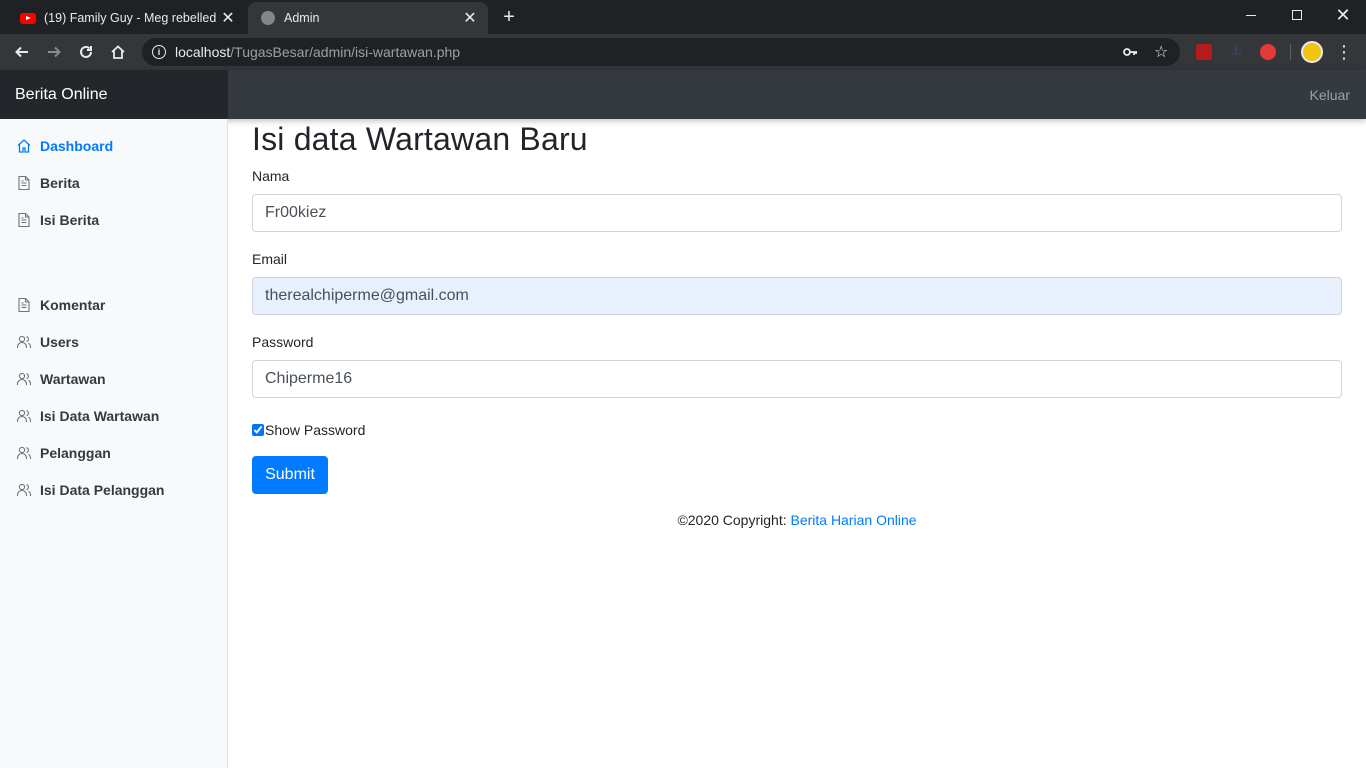 The image size is (1366, 768). I want to click on footer-copyright: ©2020 Copyright: Berita Harian Online, so click(797, 520).